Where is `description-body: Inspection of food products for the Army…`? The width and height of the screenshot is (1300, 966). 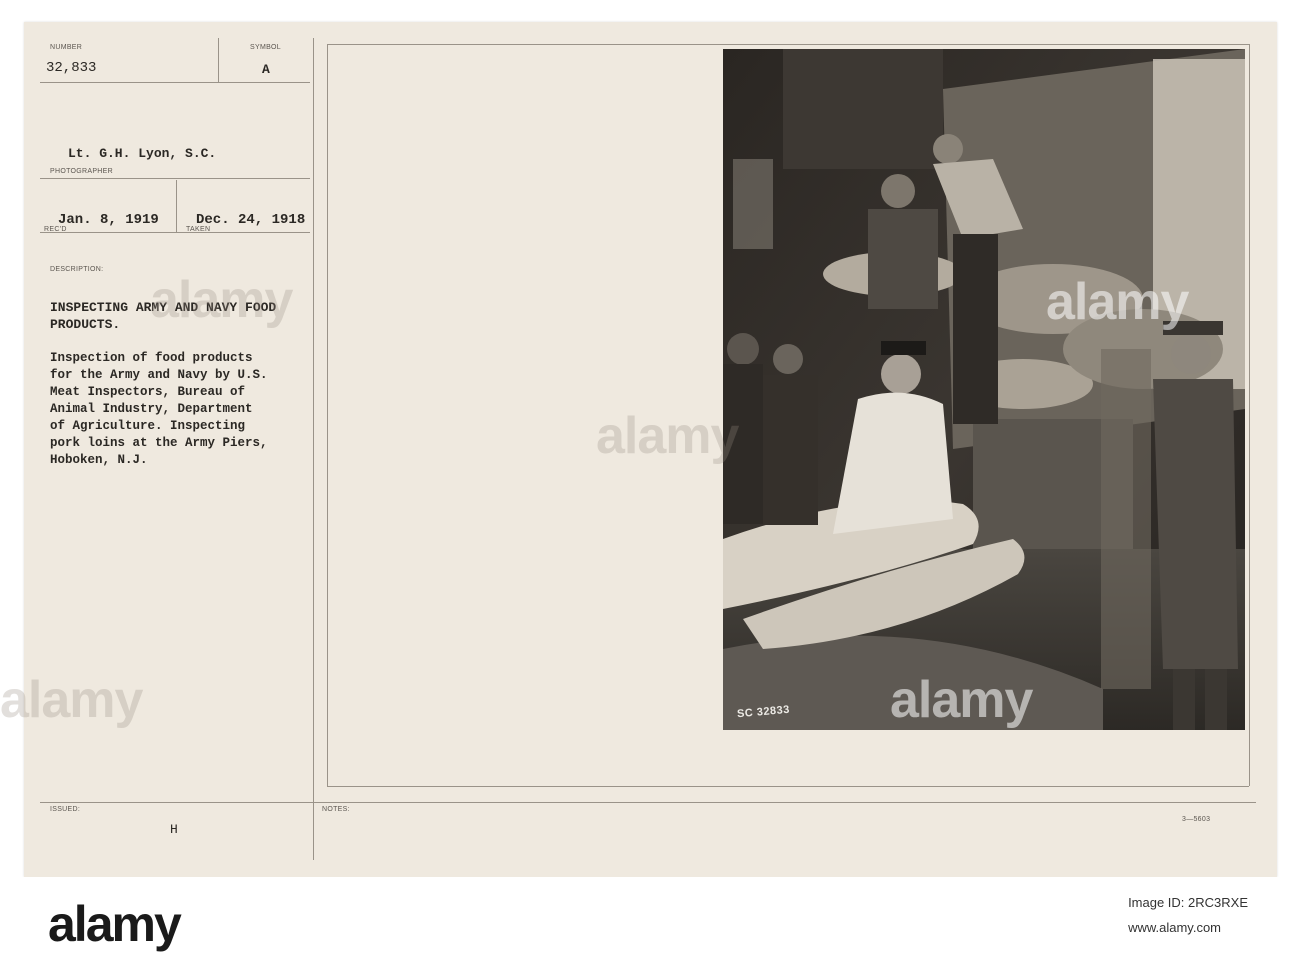 description-body: Inspection of food products for the Army… is located at coordinates (159, 409).